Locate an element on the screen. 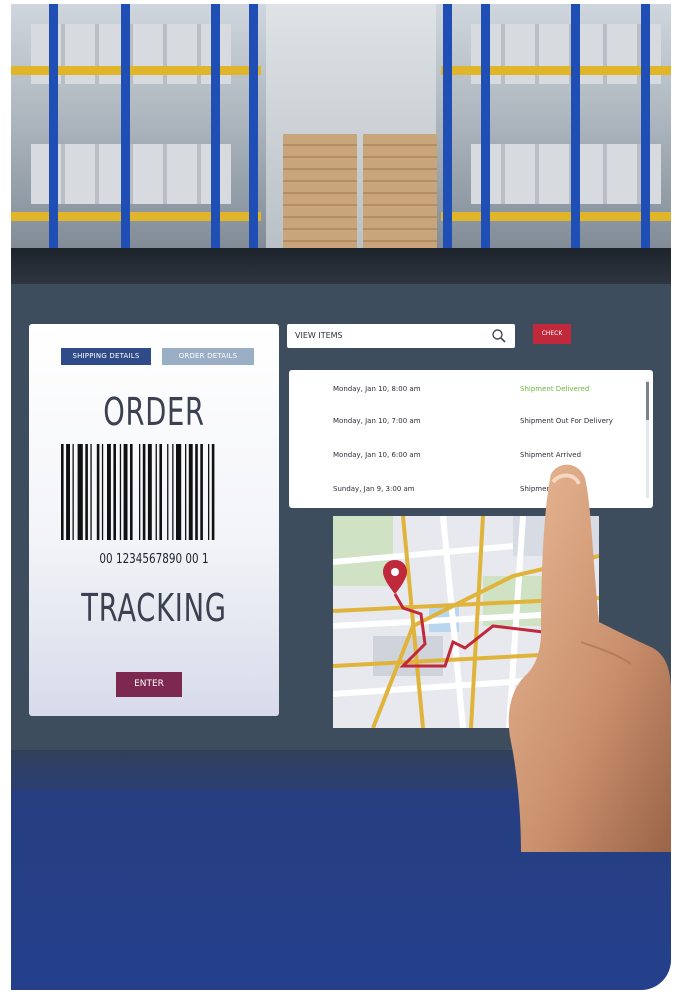 The image size is (675, 994). scrollbar-thumb is located at coordinates (647, 401).